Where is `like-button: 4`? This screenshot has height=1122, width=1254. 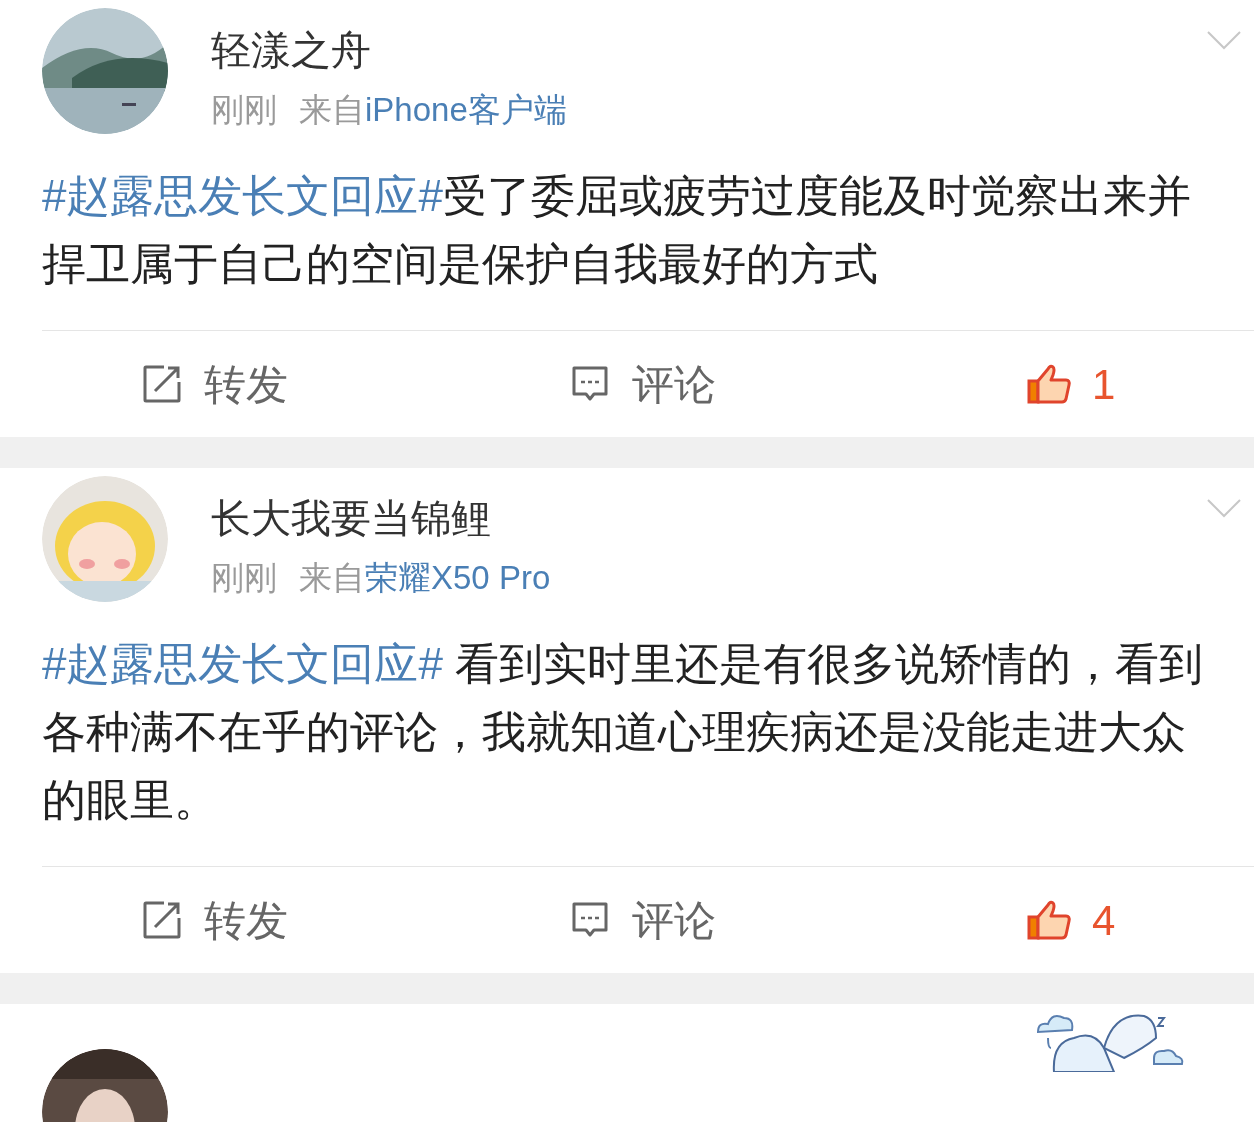 like-button: 4 is located at coordinates (1071, 920).